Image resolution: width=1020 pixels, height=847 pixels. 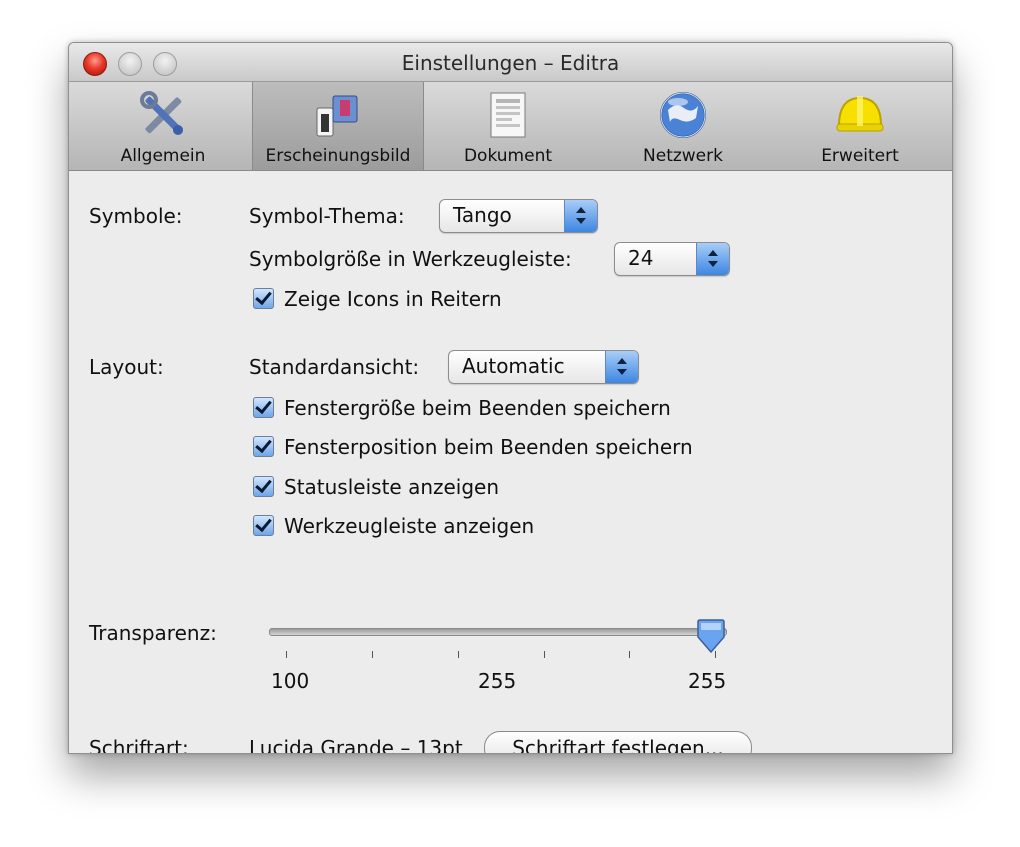 I want to click on transparency-max-label: 255, so click(x=707, y=681).